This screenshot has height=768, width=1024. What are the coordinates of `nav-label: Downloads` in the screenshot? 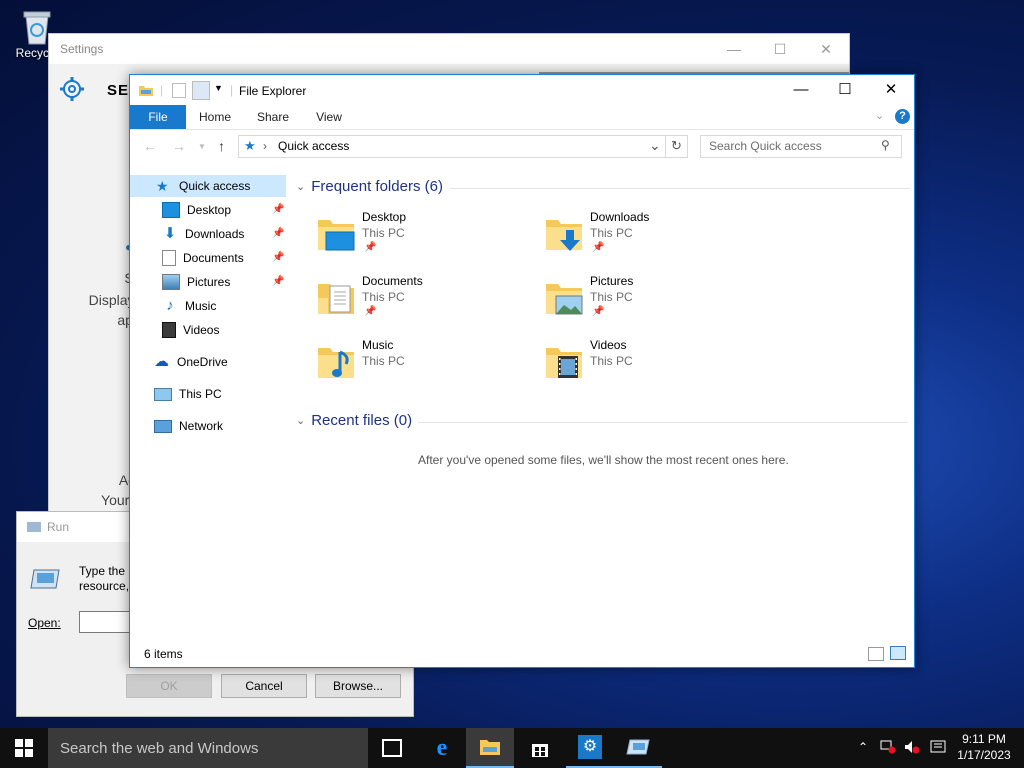 It's located at (215, 234).